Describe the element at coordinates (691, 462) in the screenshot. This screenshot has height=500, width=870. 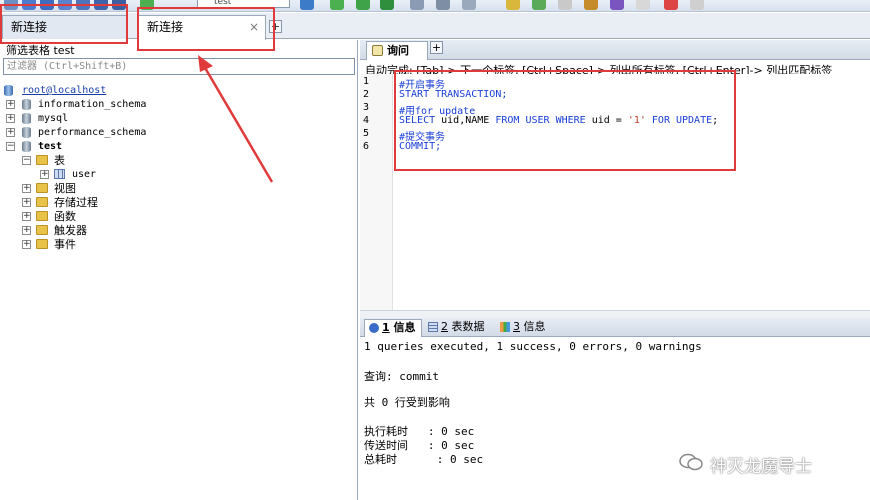
I see `wechat-icon` at that location.